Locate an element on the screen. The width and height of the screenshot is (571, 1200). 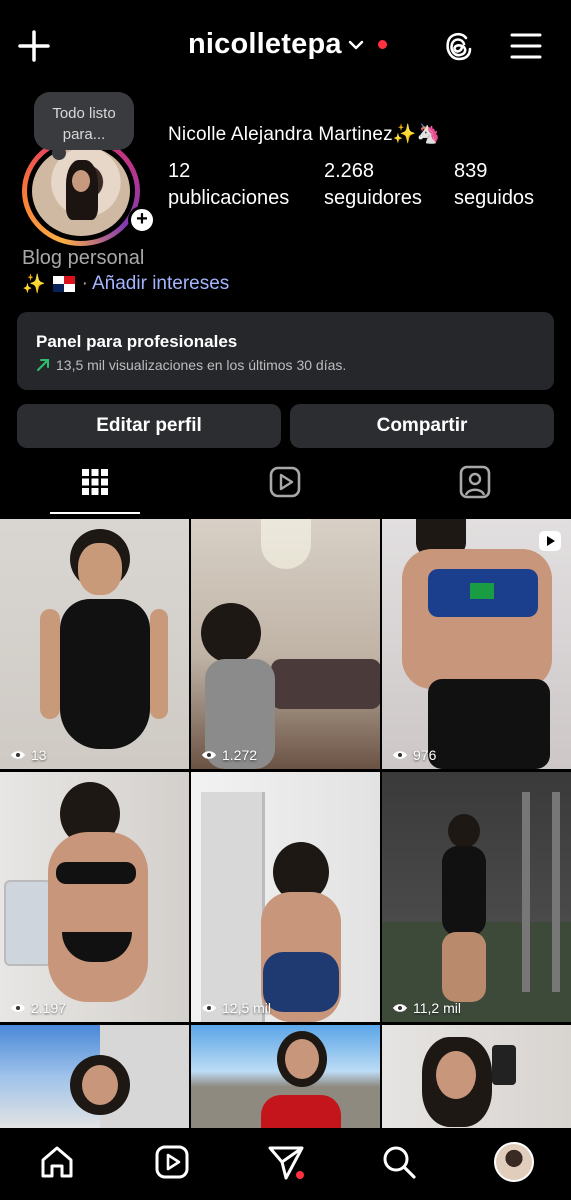
sparkles-emoji: ✨ is located at coordinates (34, 284).